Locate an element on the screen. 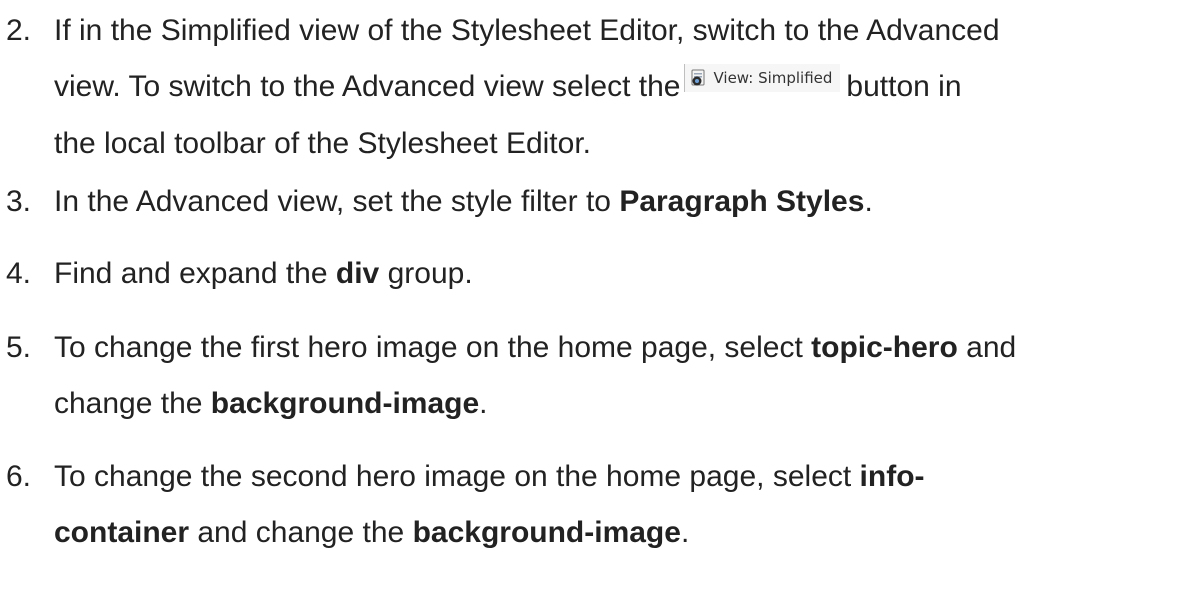  emphasis: Paragraph Styles is located at coordinates (742, 201).